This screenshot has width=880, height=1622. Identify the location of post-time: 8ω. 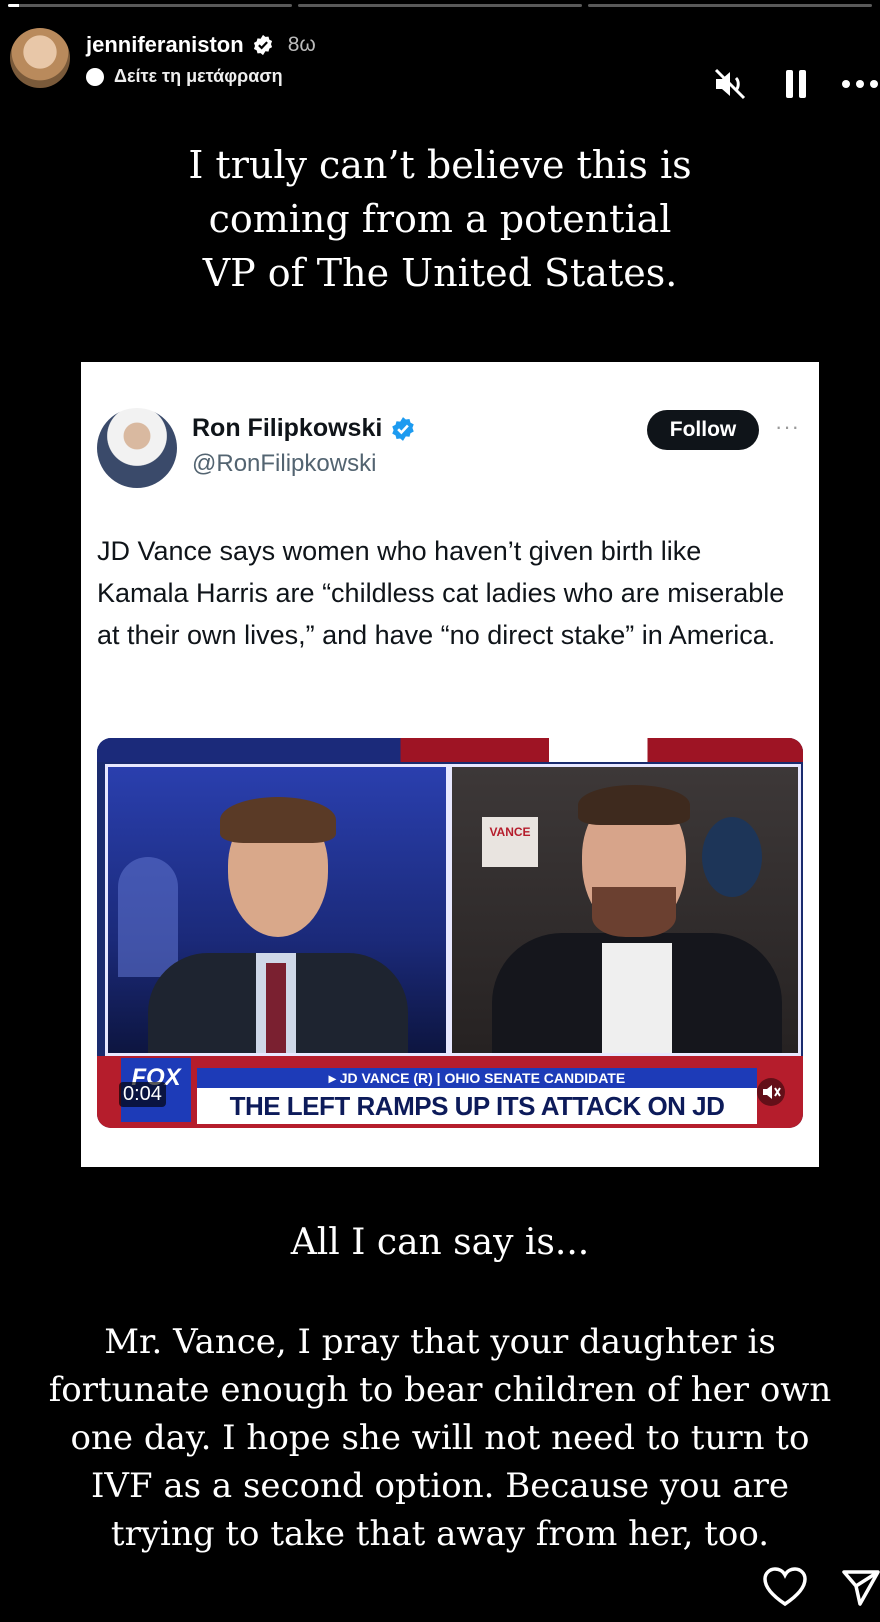
(301, 44).